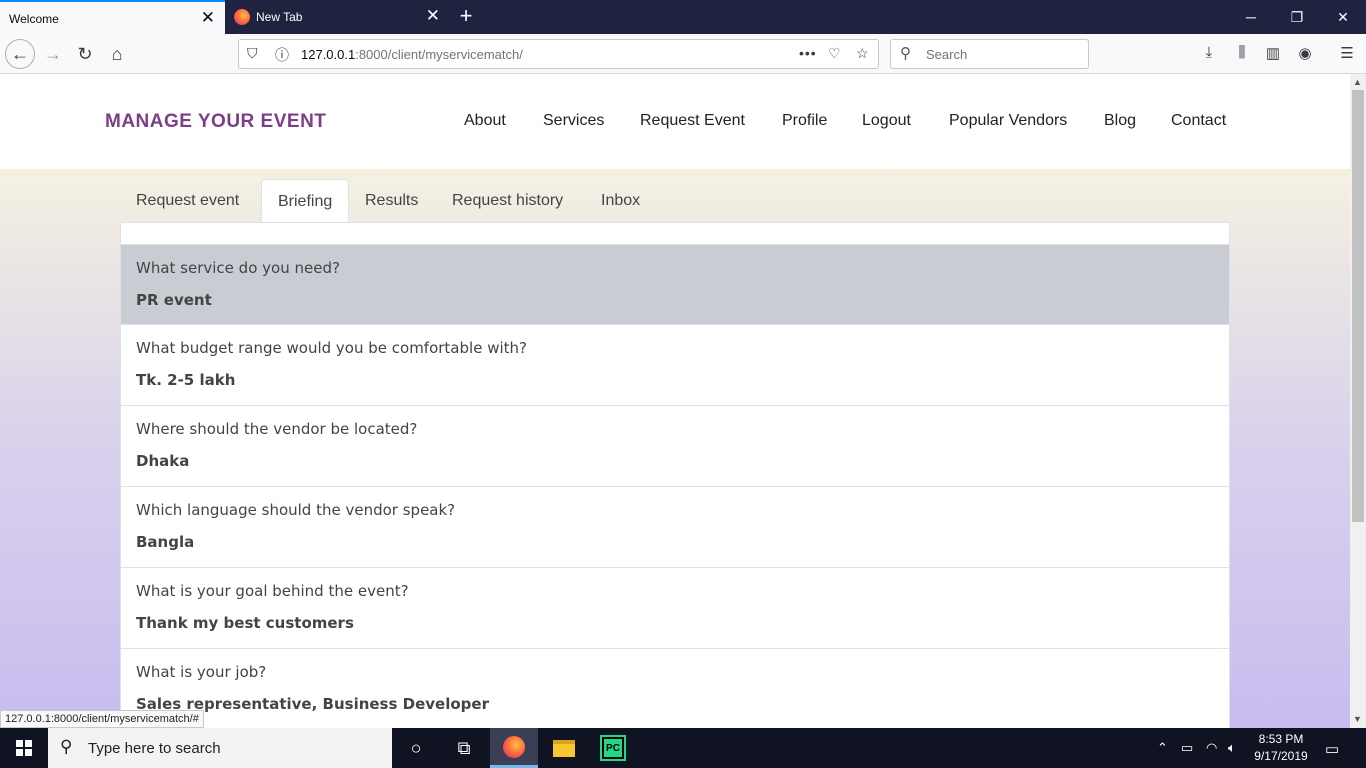 Image resolution: width=1366 pixels, height=768 pixels. What do you see at coordinates (834, 53) in the screenshot?
I see `pocket-icon: ♡` at bounding box center [834, 53].